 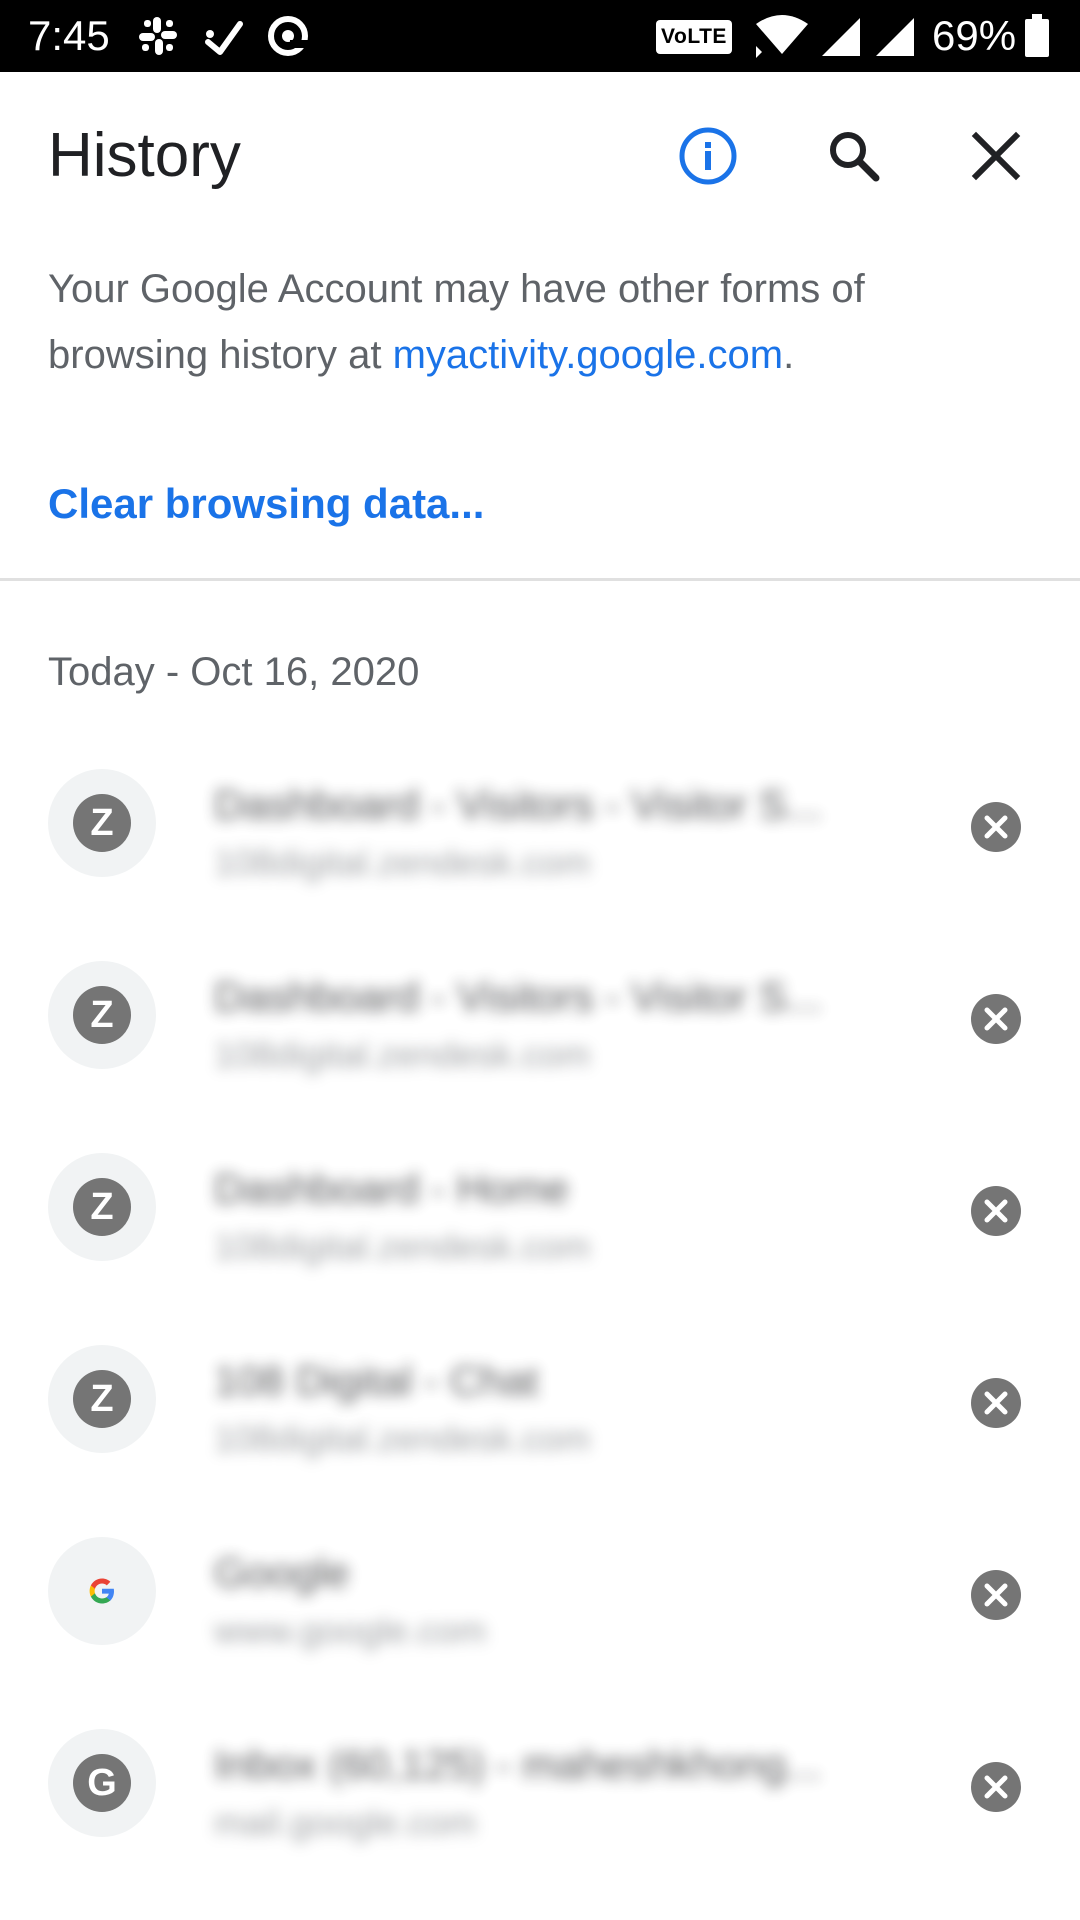 I want to click on info-button, so click(x=708, y=156).